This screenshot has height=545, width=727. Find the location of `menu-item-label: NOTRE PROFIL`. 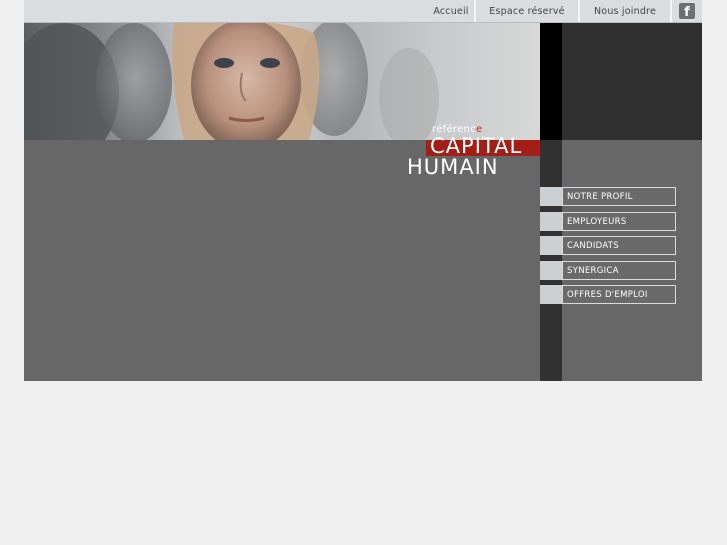

menu-item-label: NOTRE PROFIL is located at coordinates (619, 196).